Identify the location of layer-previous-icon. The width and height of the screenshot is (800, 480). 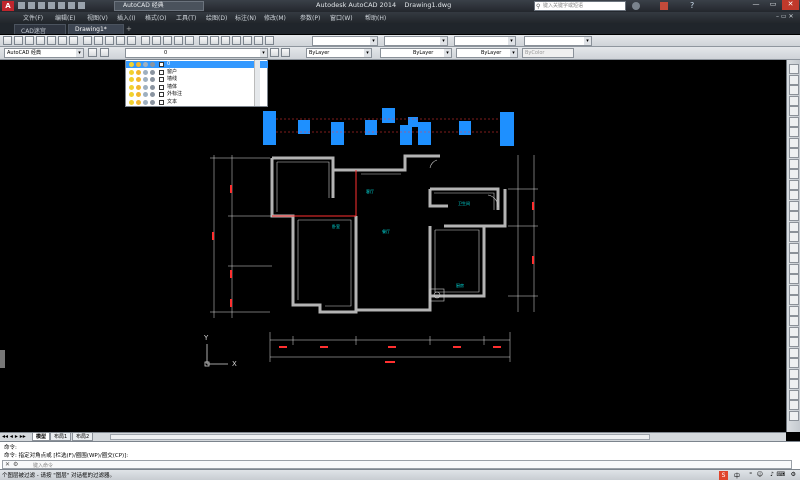
(285, 52).